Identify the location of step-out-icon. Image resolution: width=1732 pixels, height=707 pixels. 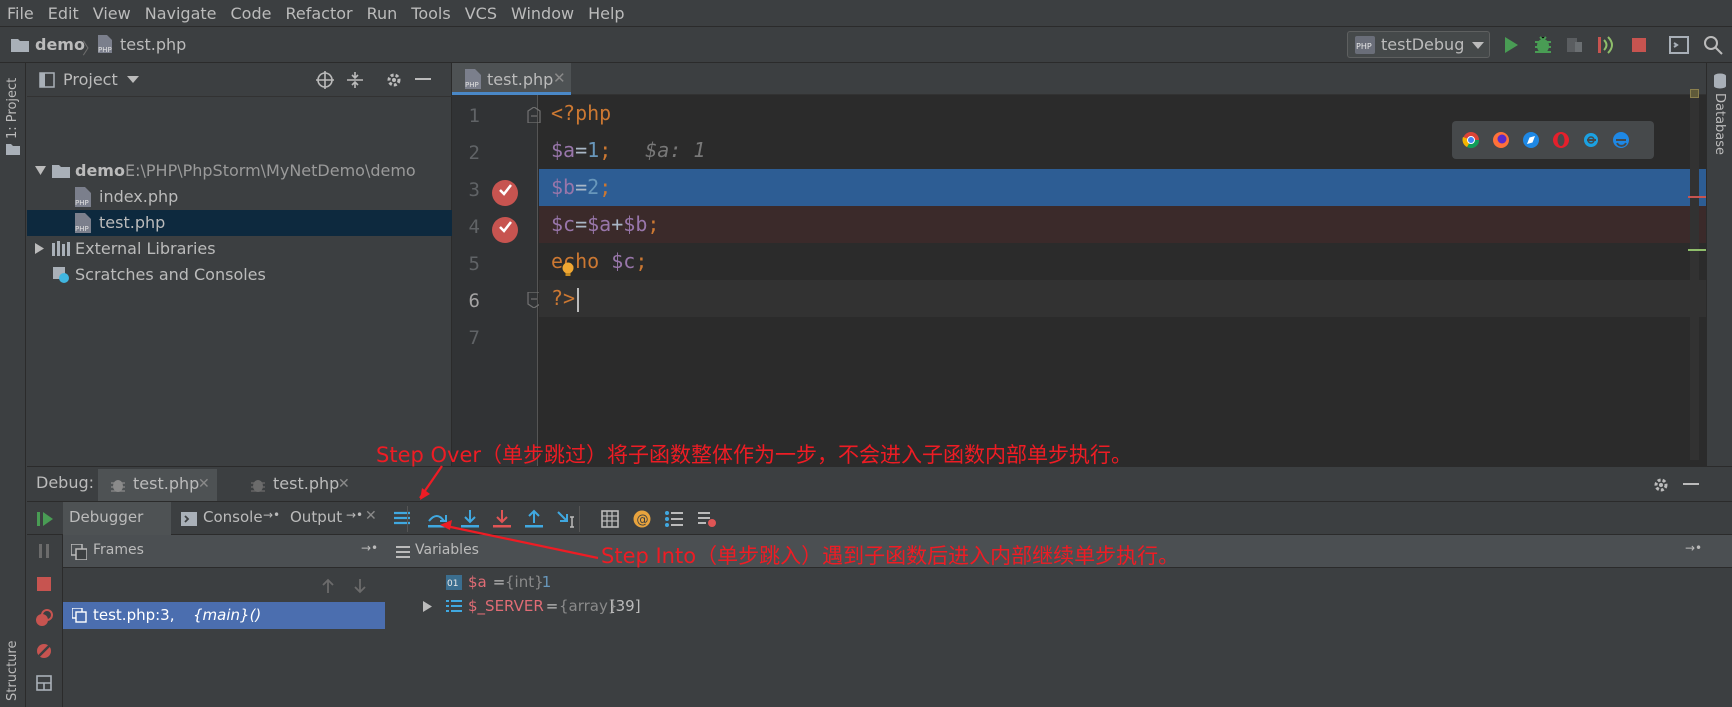
(534, 519).